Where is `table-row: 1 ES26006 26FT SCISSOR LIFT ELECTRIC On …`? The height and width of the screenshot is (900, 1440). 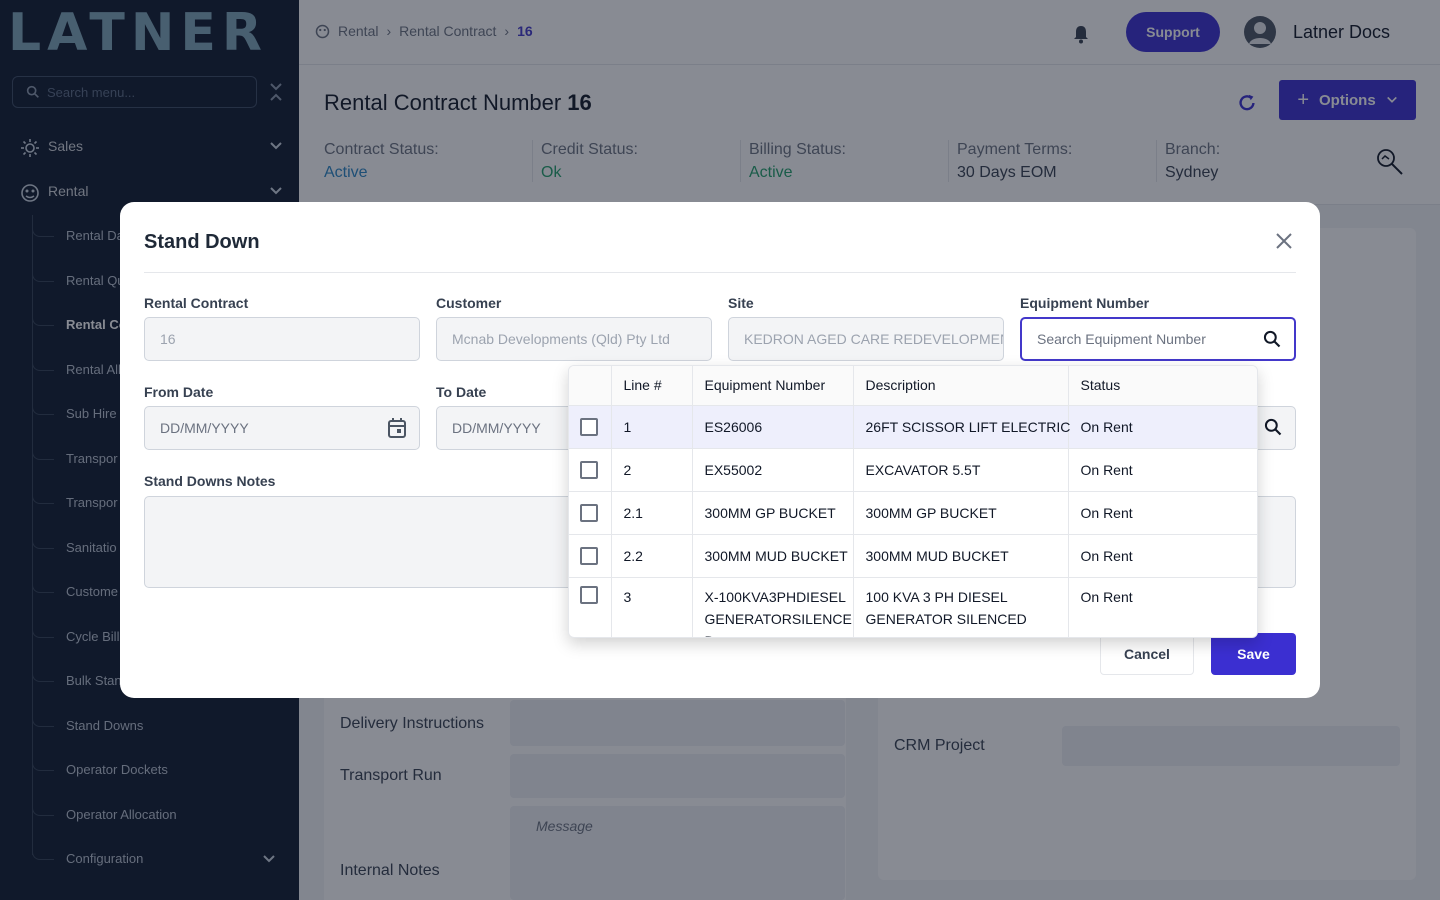 table-row: 1 ES26006 26FT SCISSOR LIFT ELECTRIC On … is located at coordinates (913, 427).